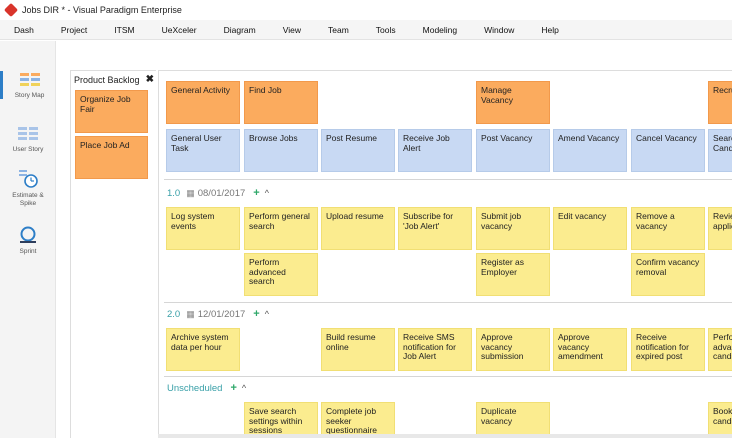  What do you see at coordinates (668, 150) in the screenshot?
I see `task-card: Cancel Vacancy` at bounding box center [668, 150].